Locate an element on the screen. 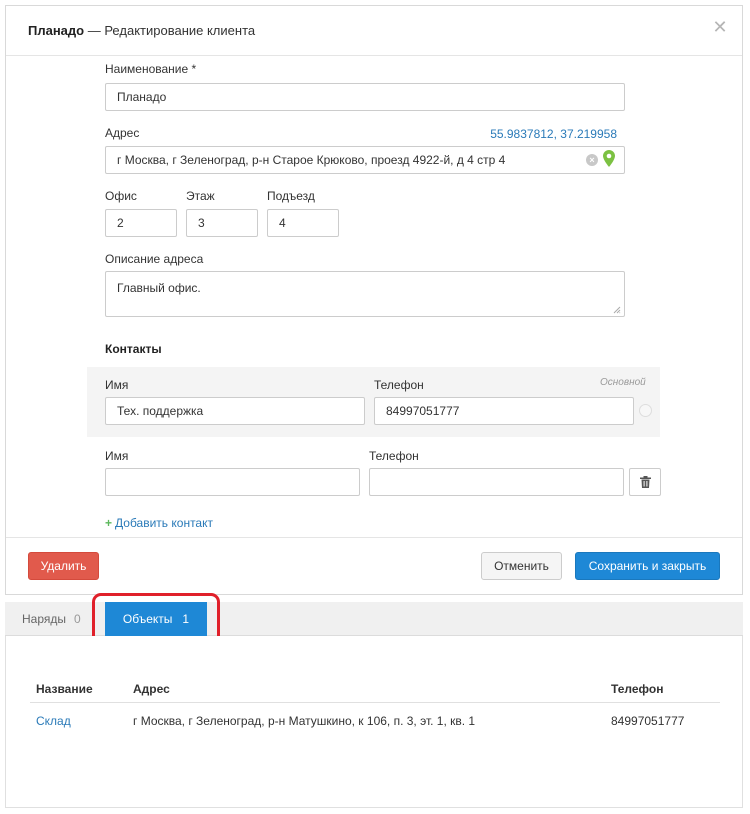 Image resolution: width=750 pixels, height=814 pixels. name-label: Наименование * is located at coordinates (151, 69).